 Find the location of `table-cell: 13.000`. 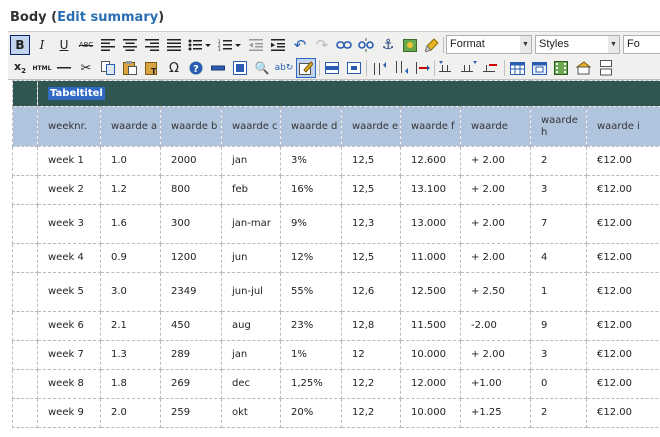

table-cell: 13.000 is located at coordinates (431, 224).